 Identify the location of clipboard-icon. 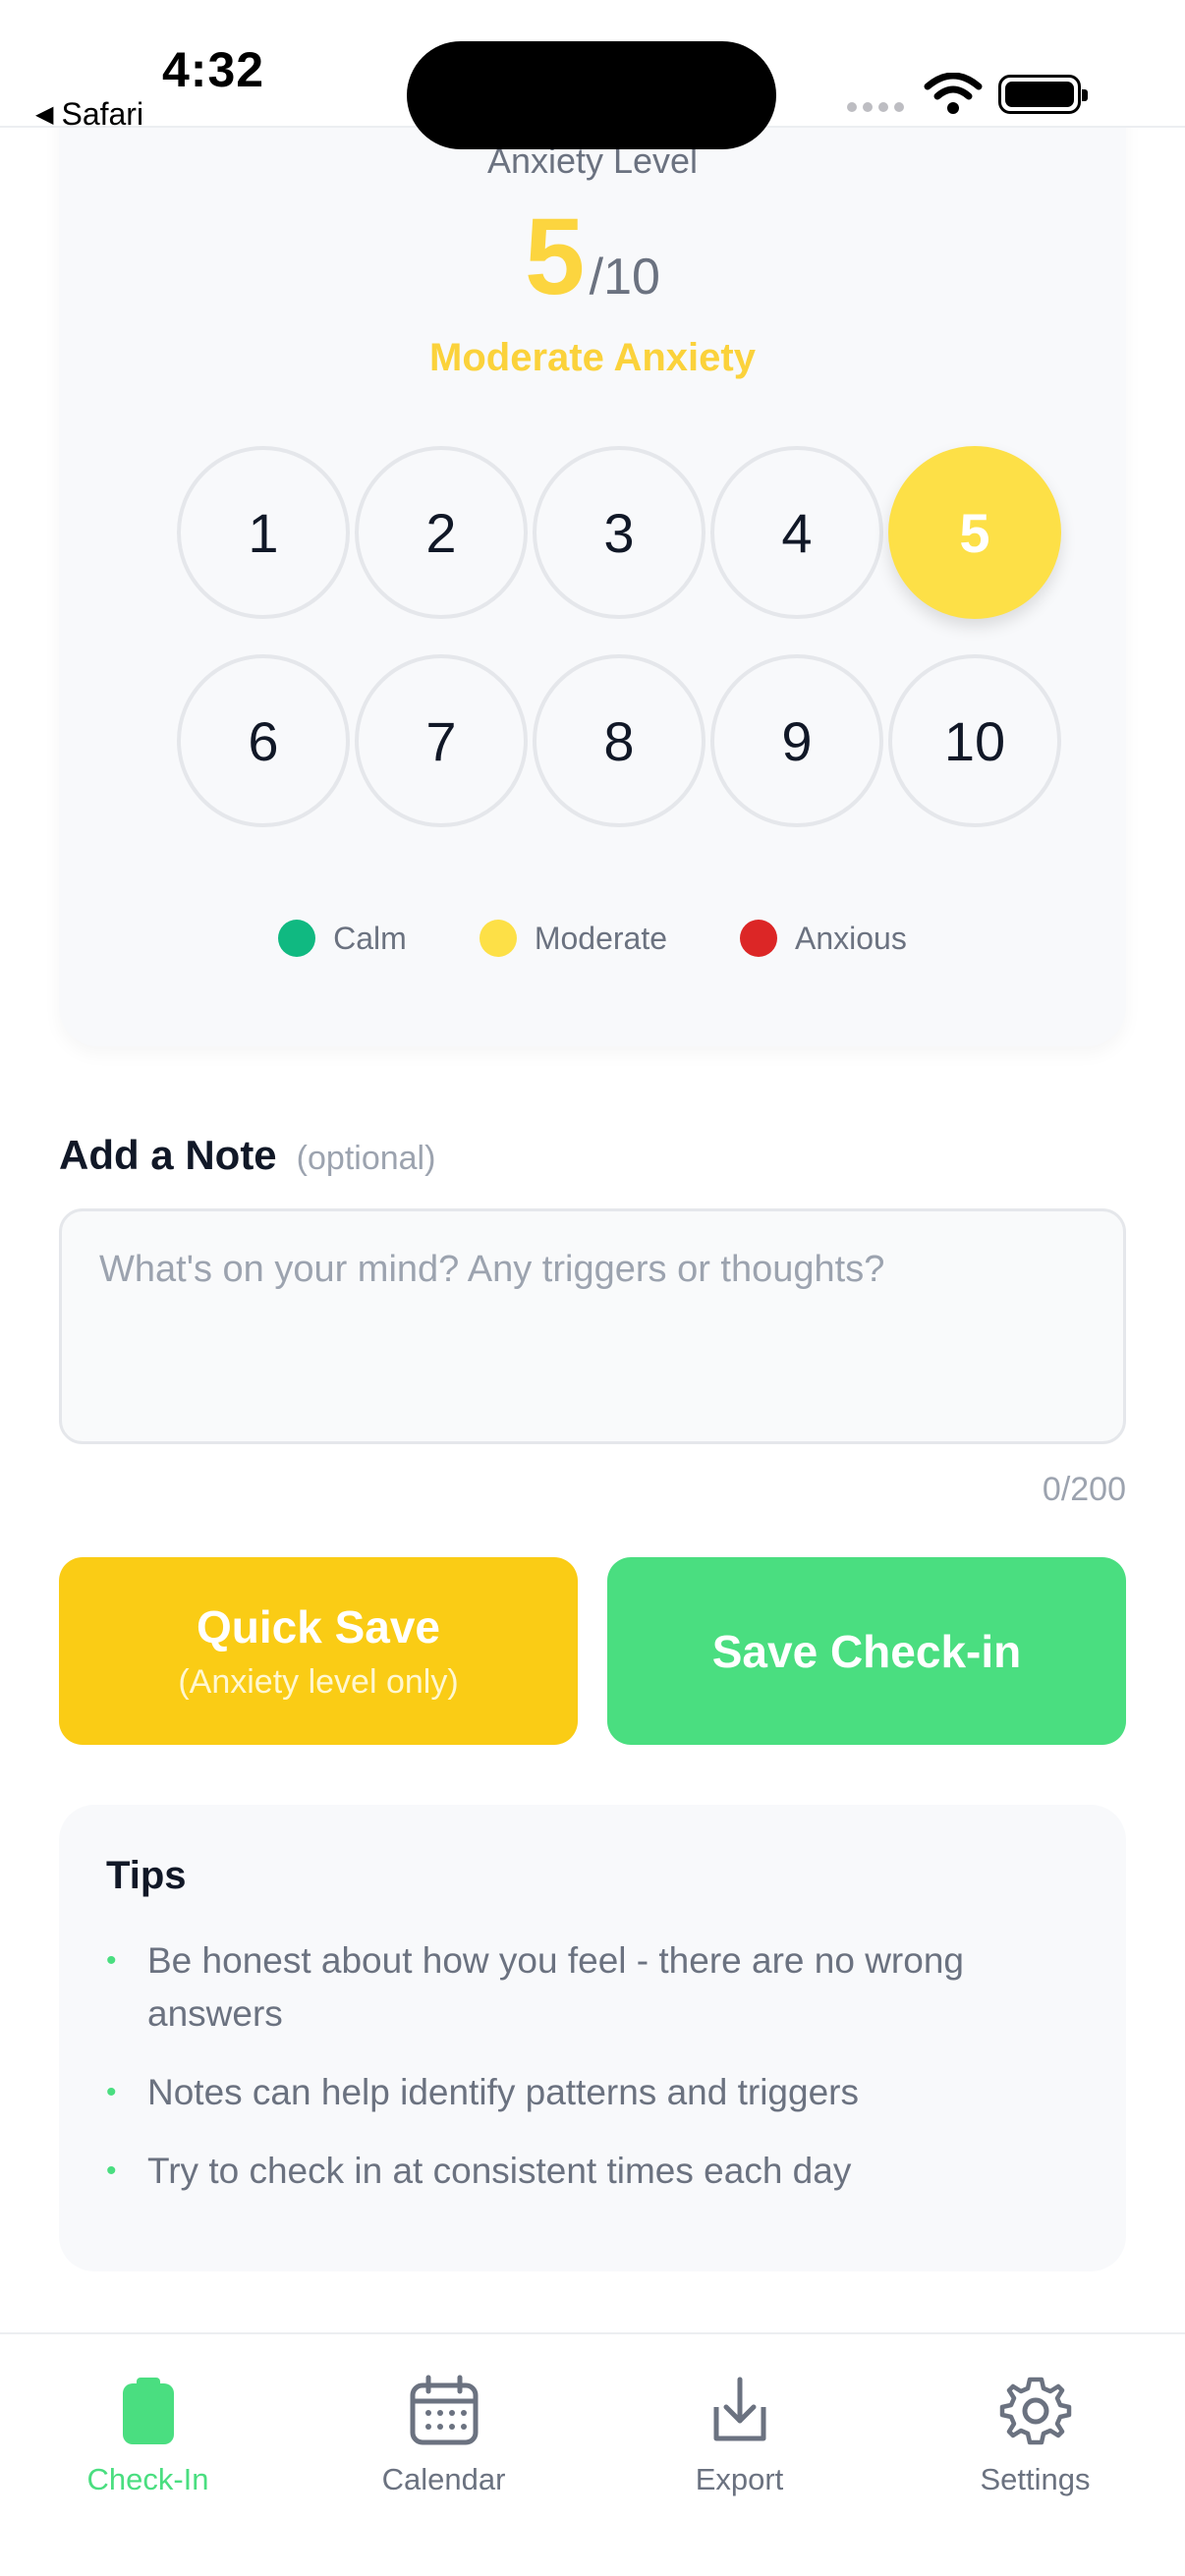
(148, 2411).